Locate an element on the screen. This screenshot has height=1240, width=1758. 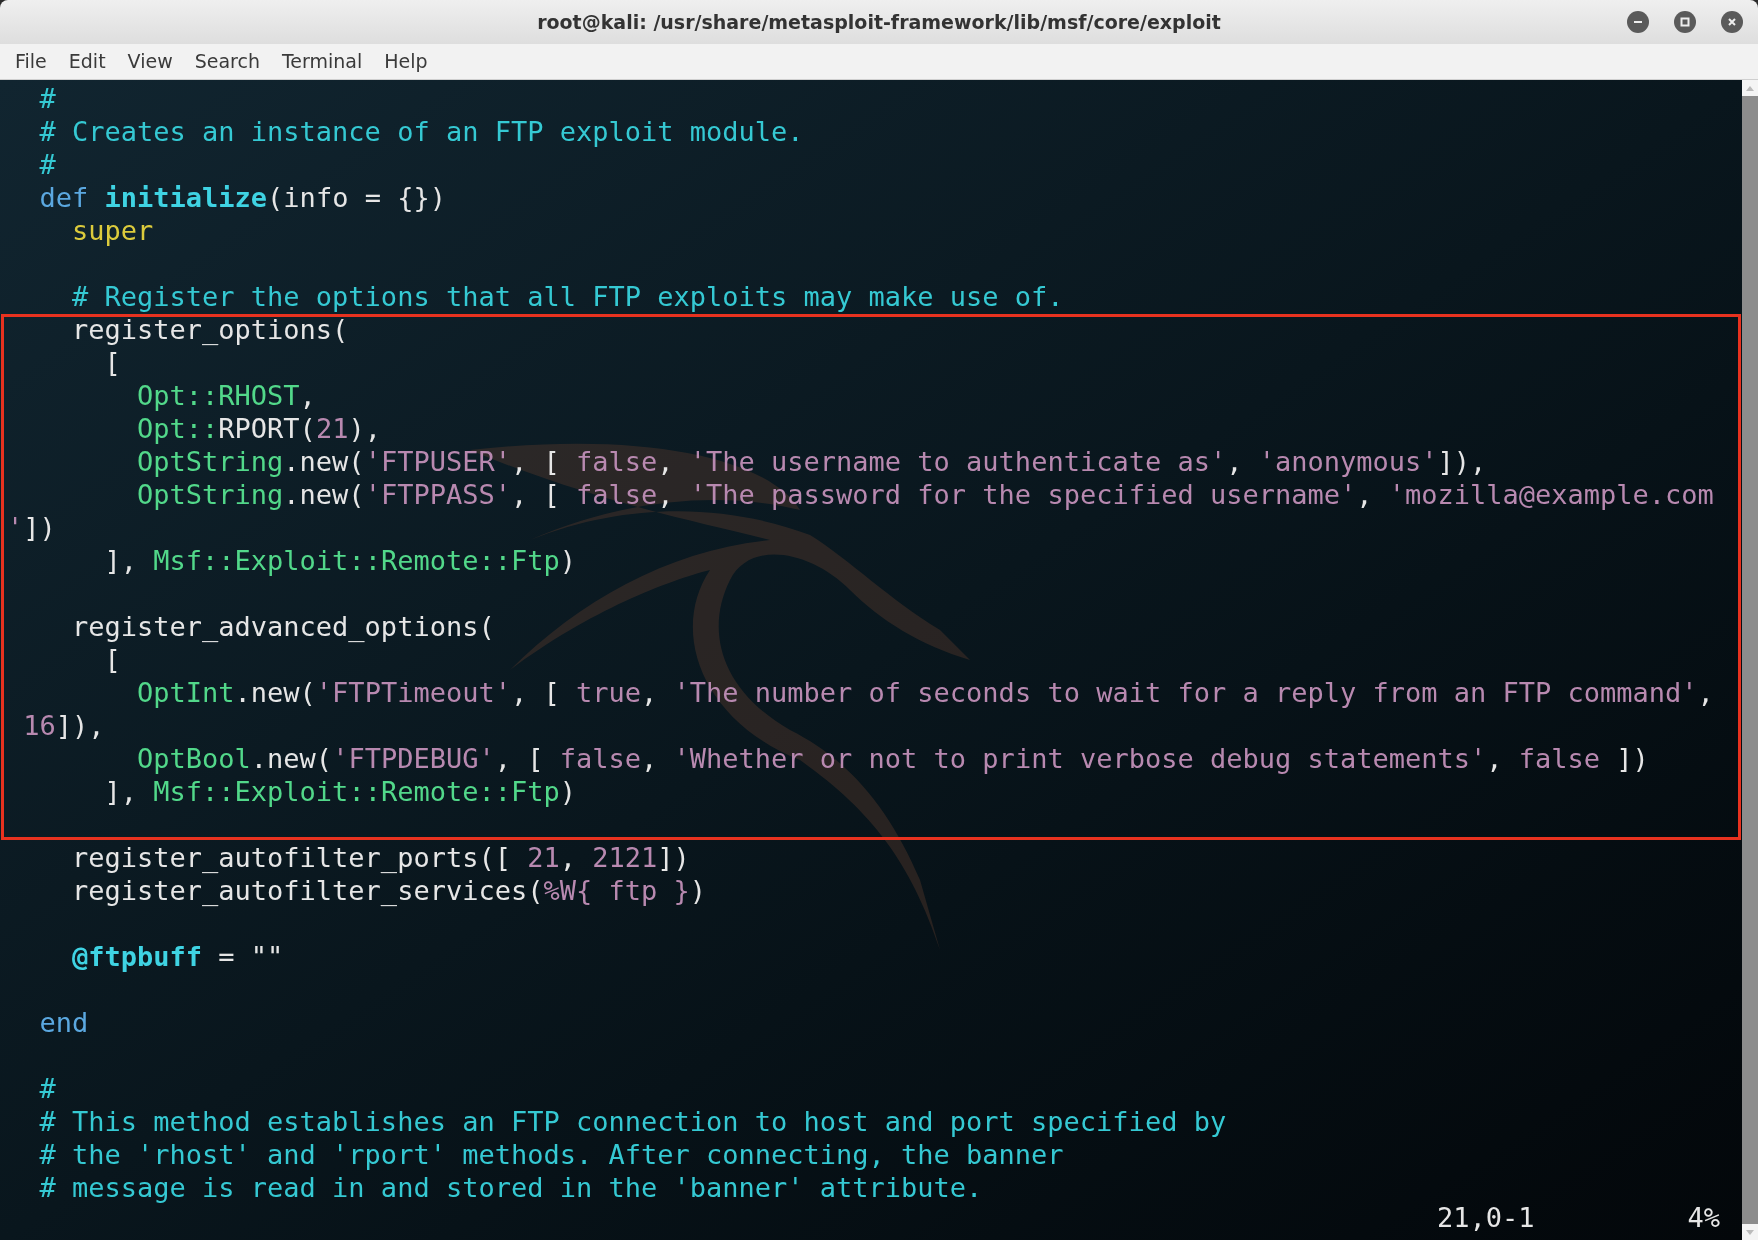
code-line: def initialize(info = {}) is located at coordinates (242, 197).